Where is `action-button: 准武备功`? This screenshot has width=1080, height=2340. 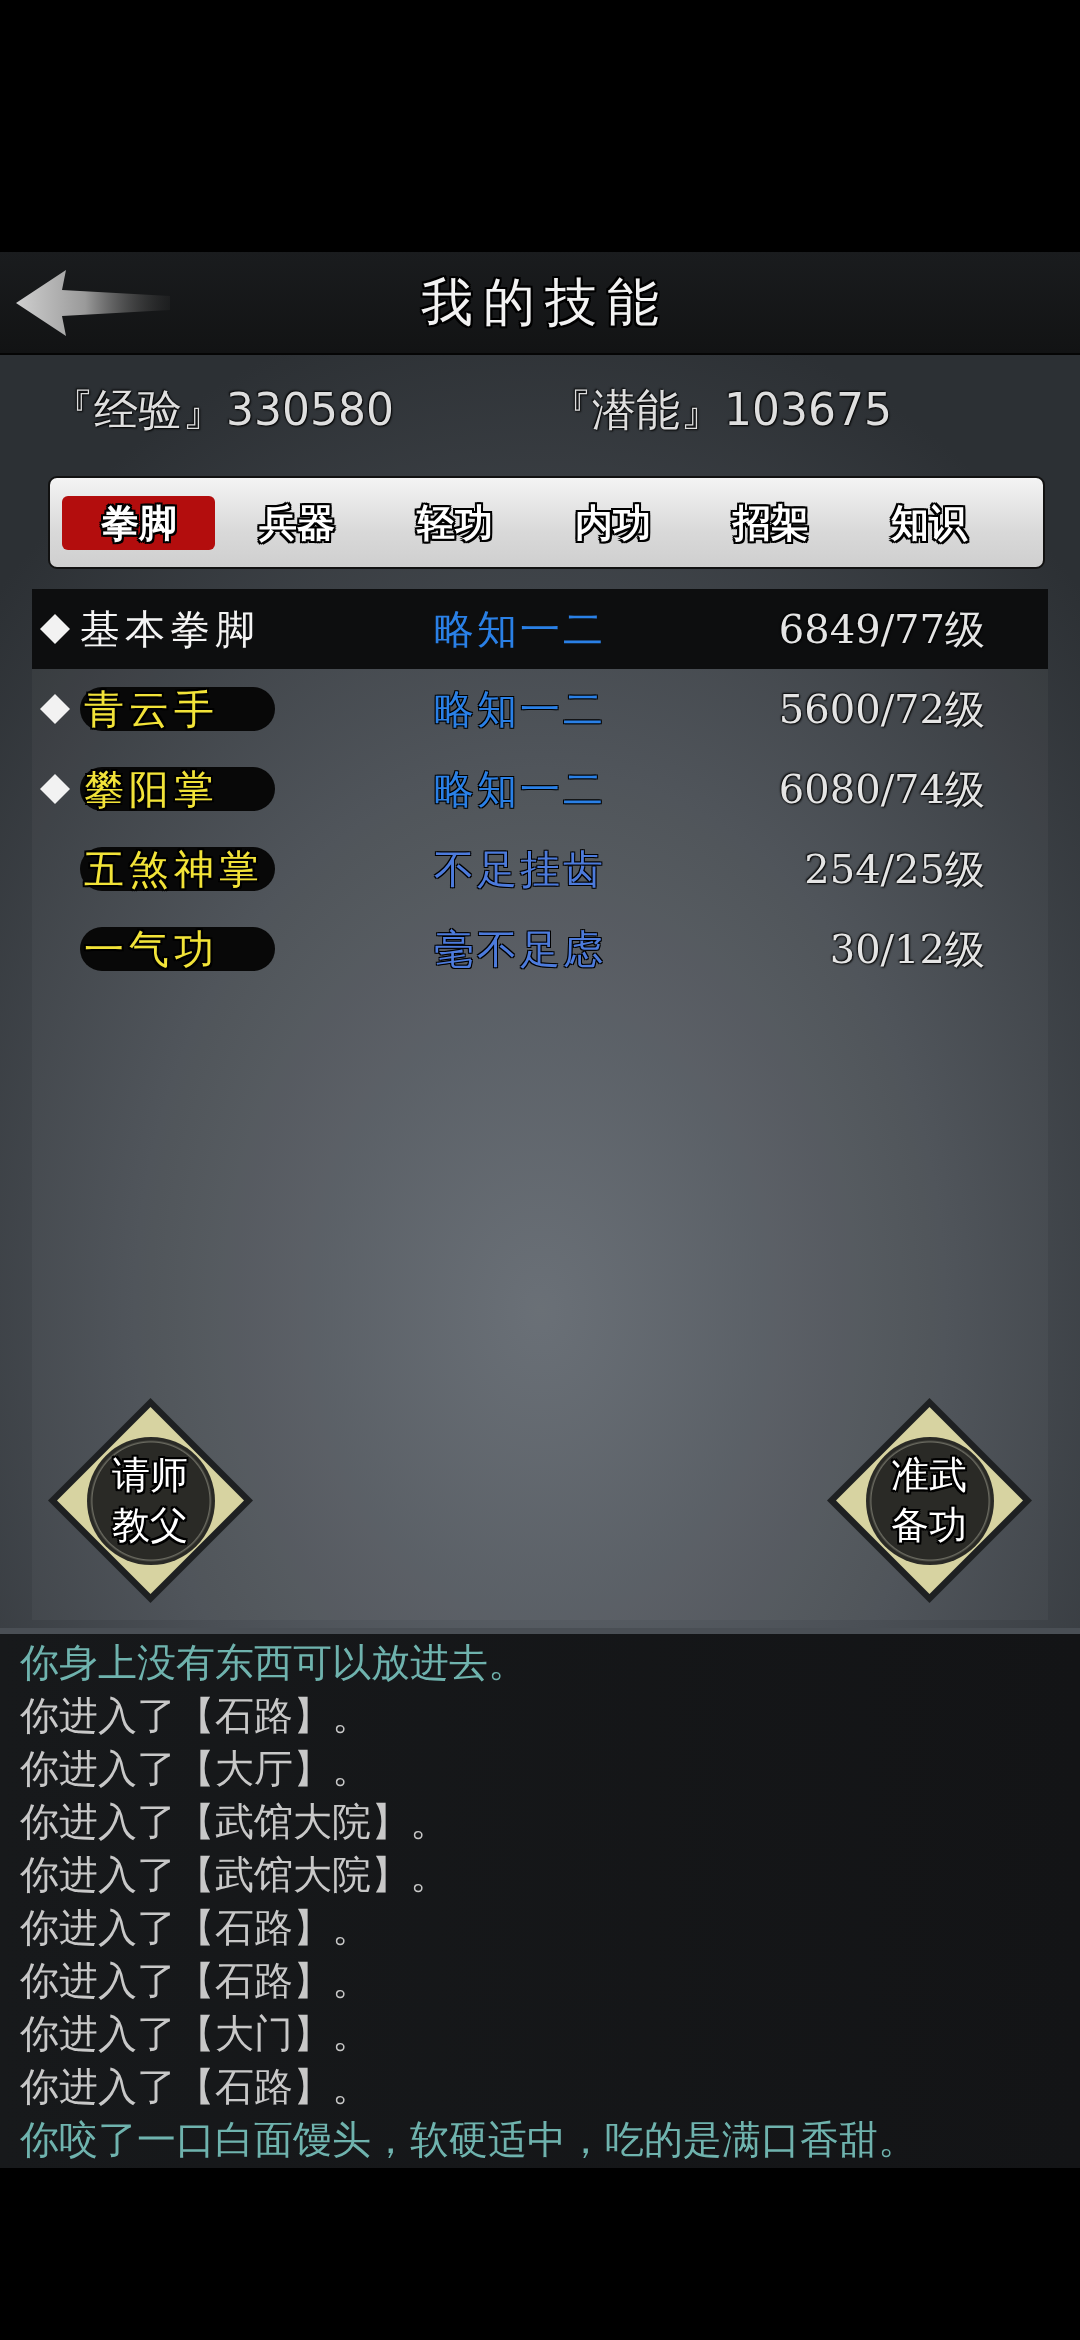 action-button: 准武备功 is located at coordinates (929, 1500).